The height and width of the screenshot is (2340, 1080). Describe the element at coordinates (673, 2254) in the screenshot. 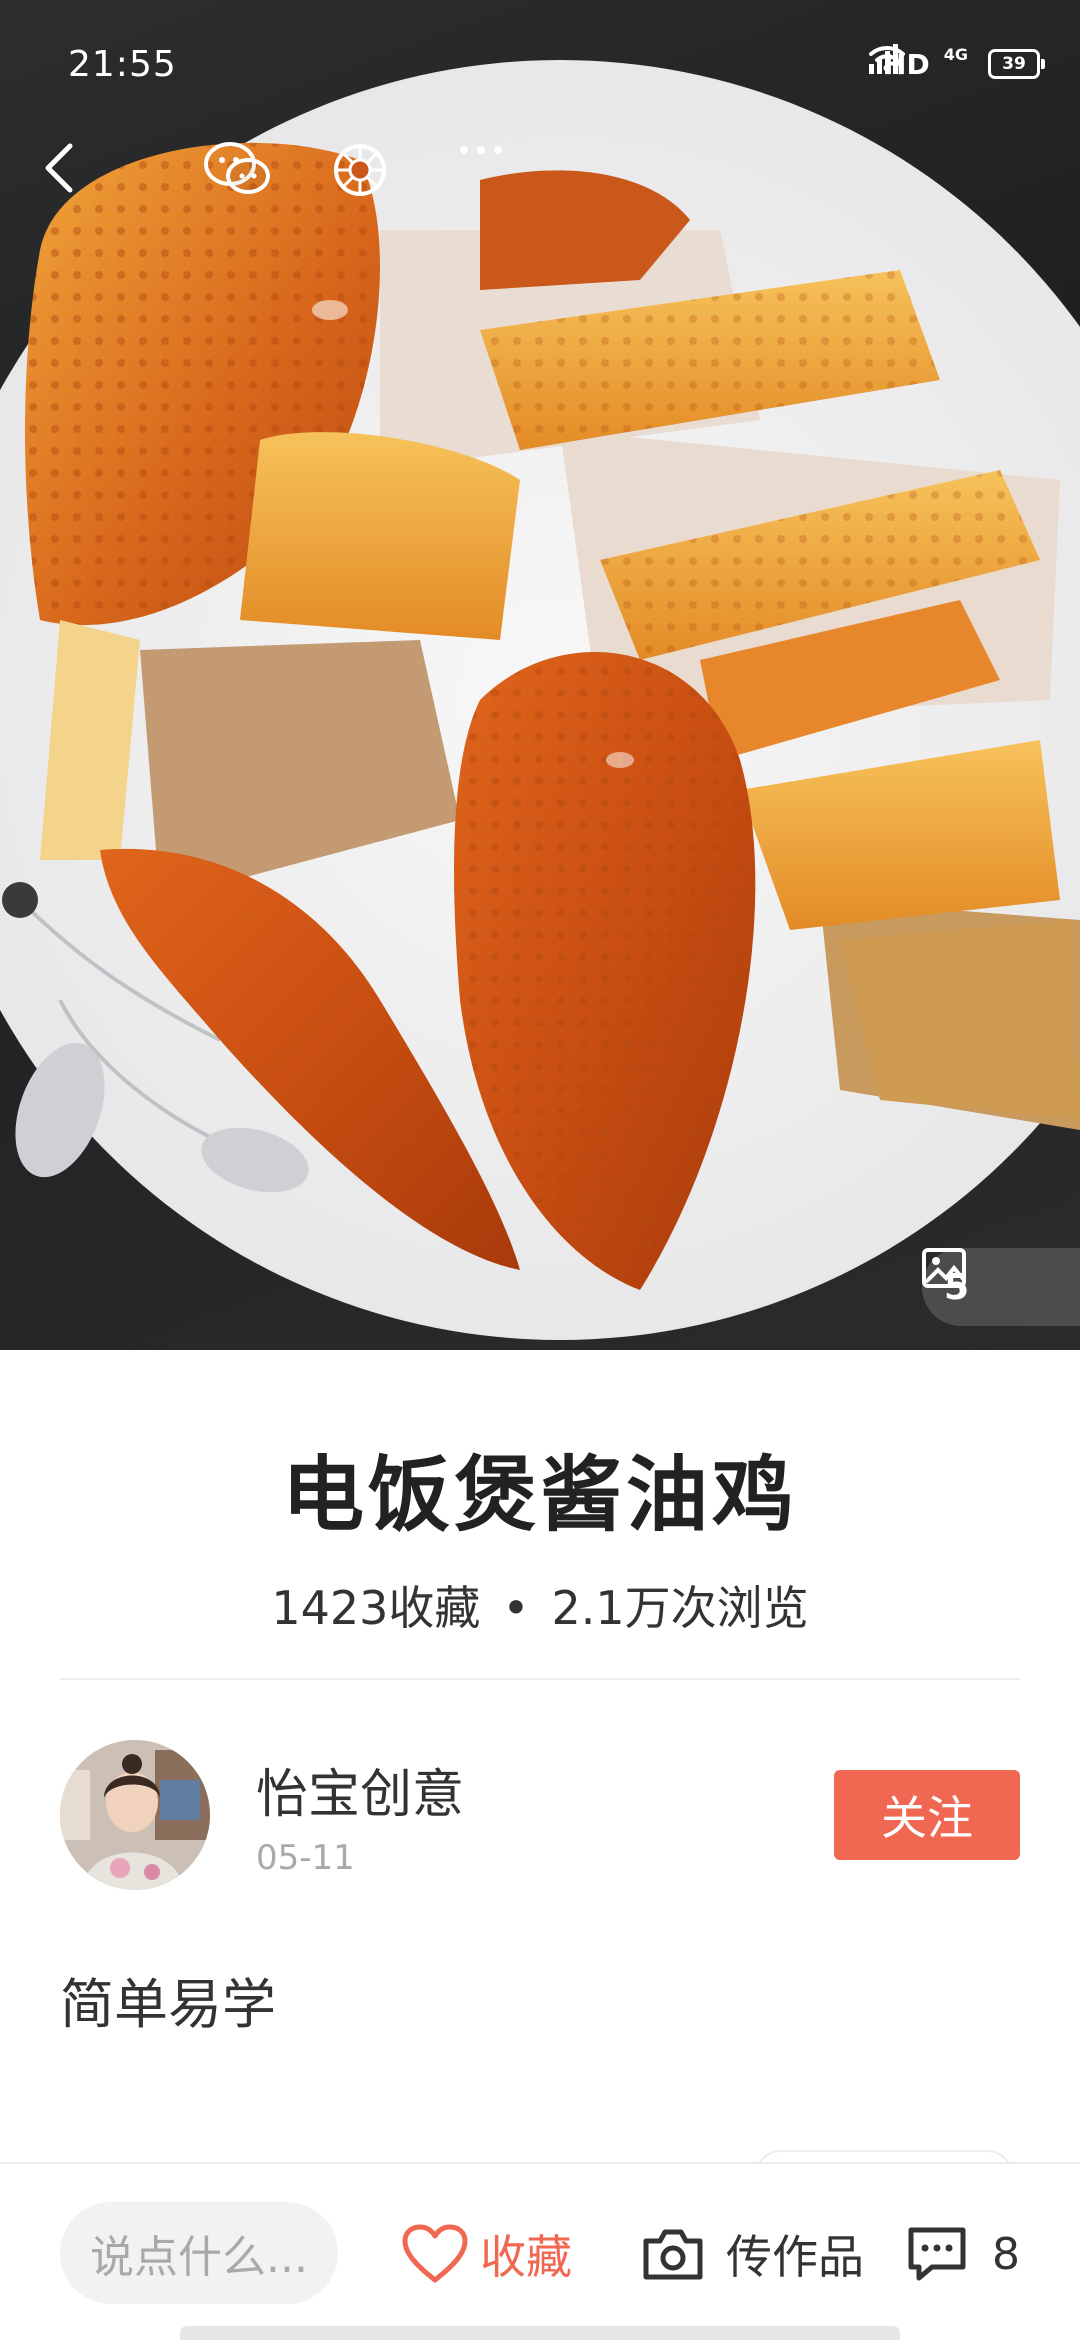

I see `camera-icon` at that location.